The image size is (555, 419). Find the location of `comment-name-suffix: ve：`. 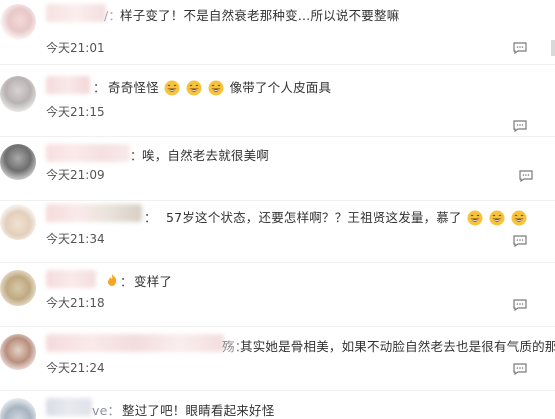

comment-name-suffix: ve： is located at coordinates (106, 410).